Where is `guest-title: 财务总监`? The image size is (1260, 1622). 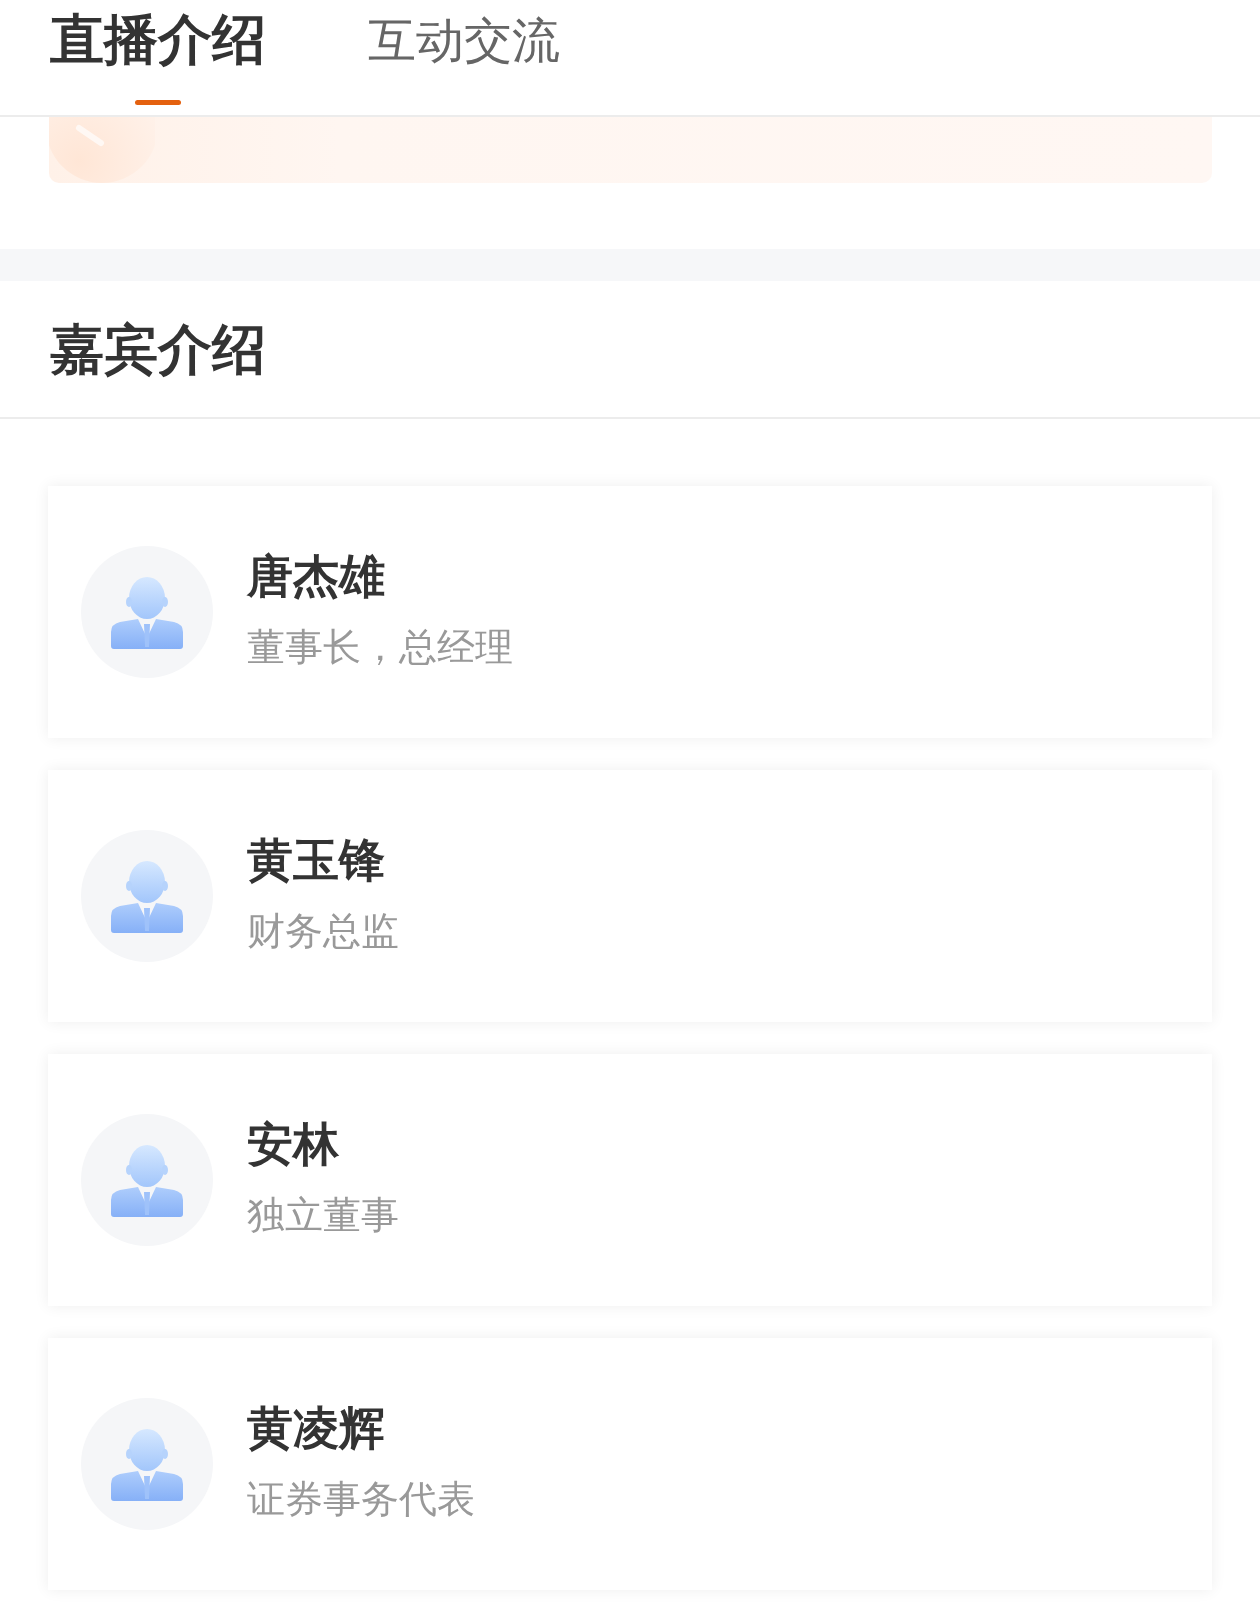
guest-title: 财务总监 is located at coordinates (323, 931).